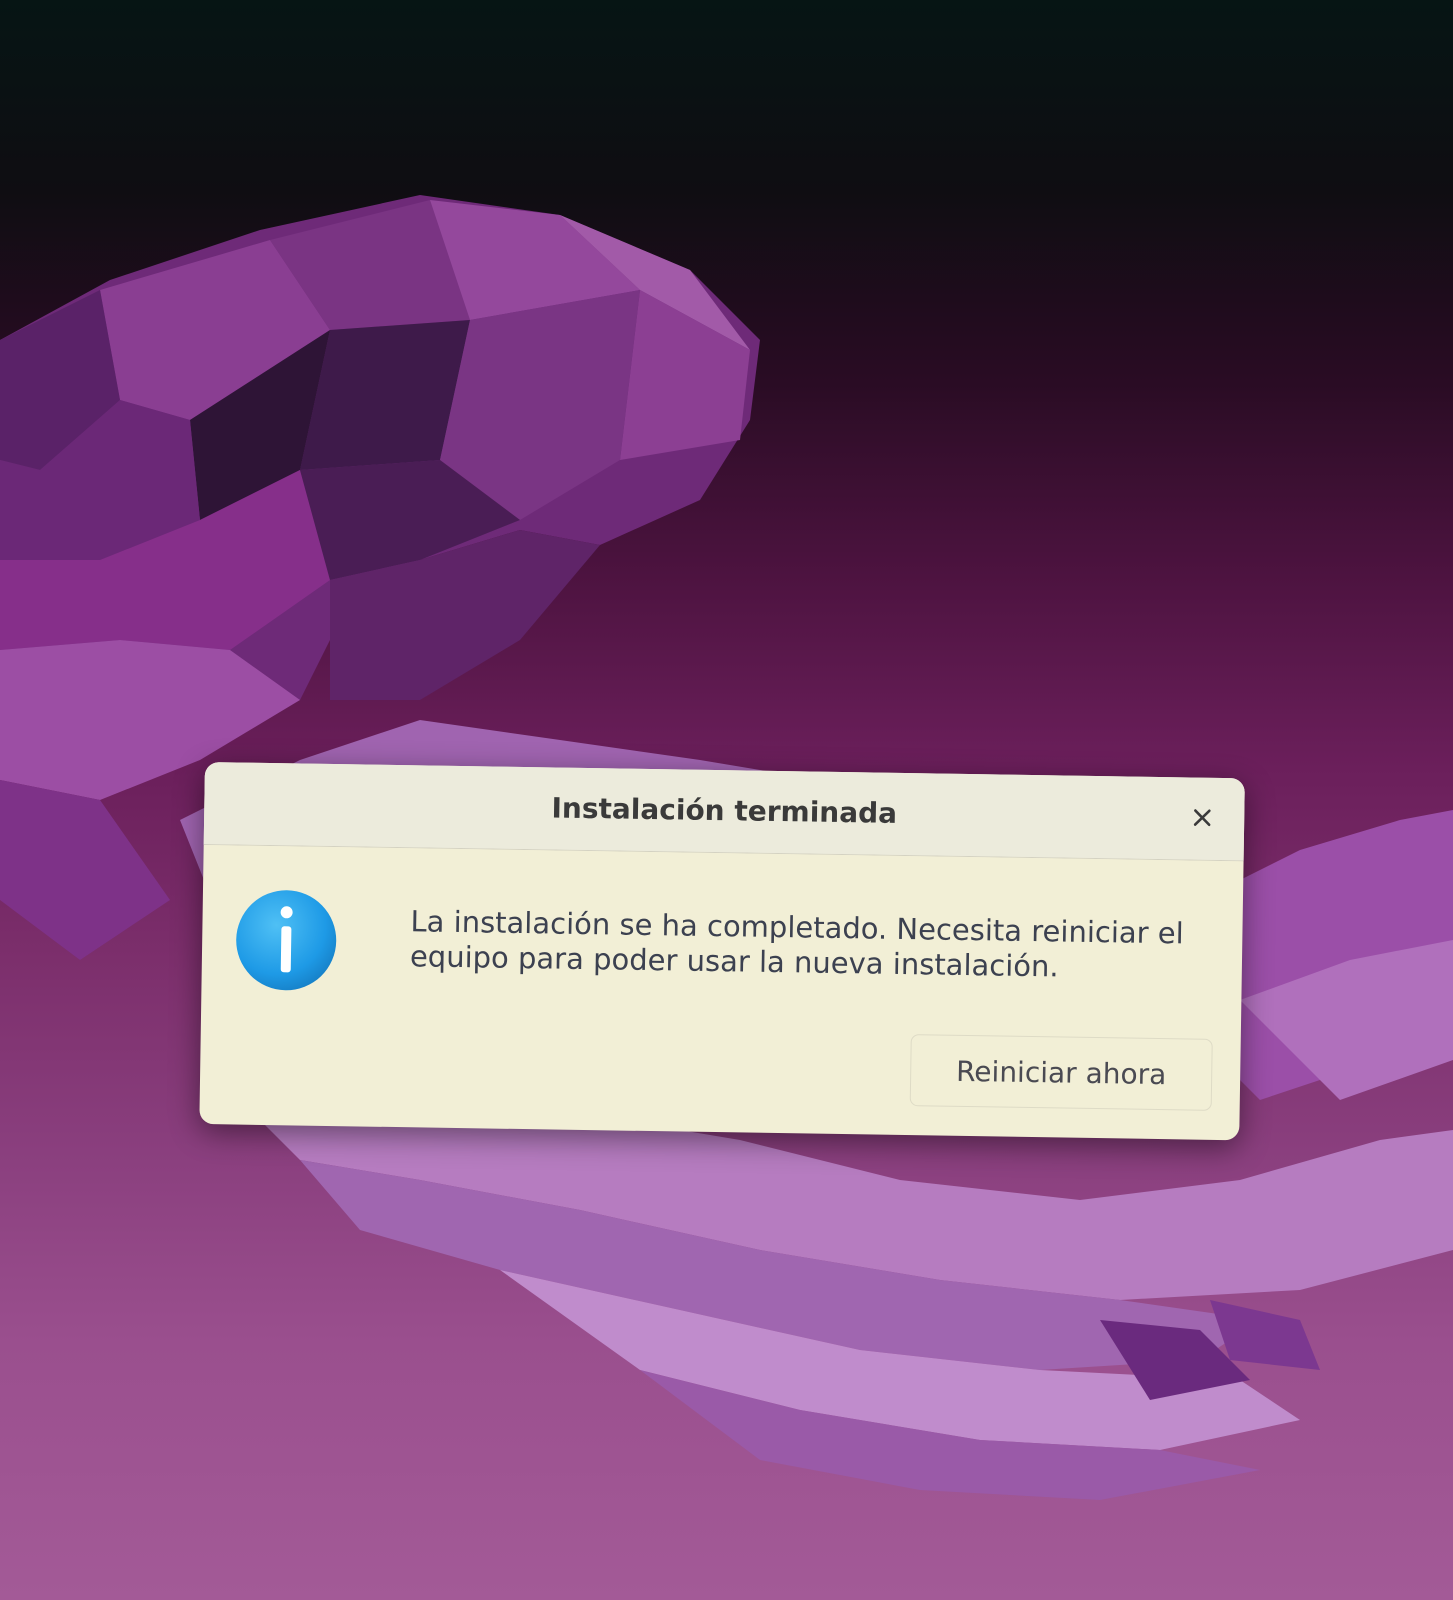 This screenshot has width=1453, height=1600. What do you see at coordinates (1202, 818) in the screenshot?
I see `close-icon` at bounding box center [1202, 818].